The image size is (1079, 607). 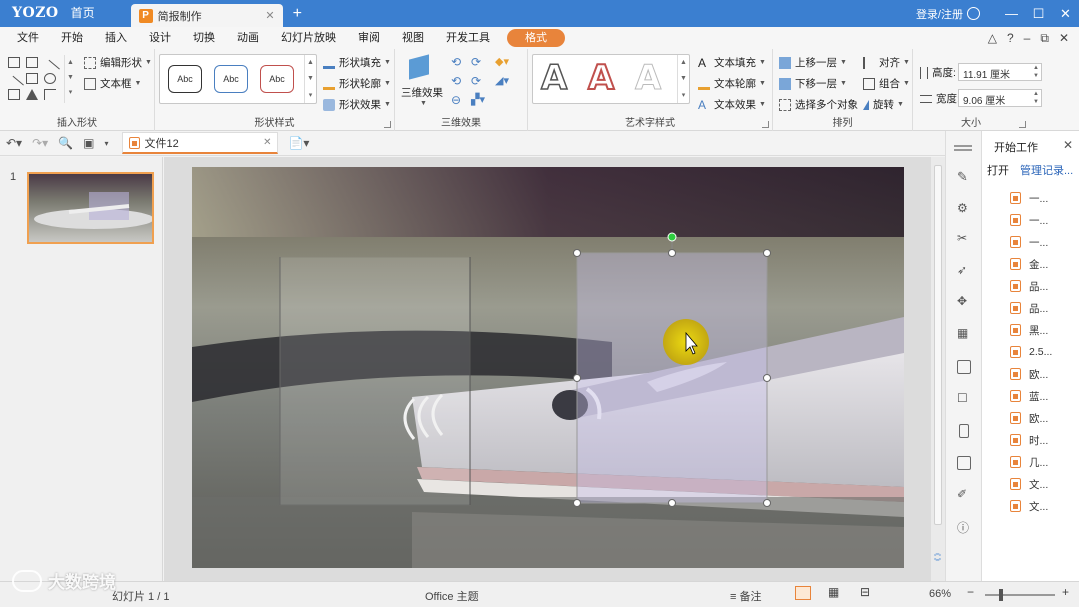 What do you see at coordinates (964, 176) in the screenshot?
I see `edit-pen-icon: ✎` at bounding box center [964, 176].